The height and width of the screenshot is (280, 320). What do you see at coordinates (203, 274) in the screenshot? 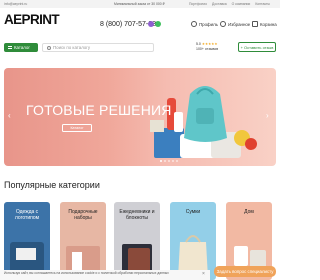
I see `close-icon: ×` at bounding box center [203, 274].